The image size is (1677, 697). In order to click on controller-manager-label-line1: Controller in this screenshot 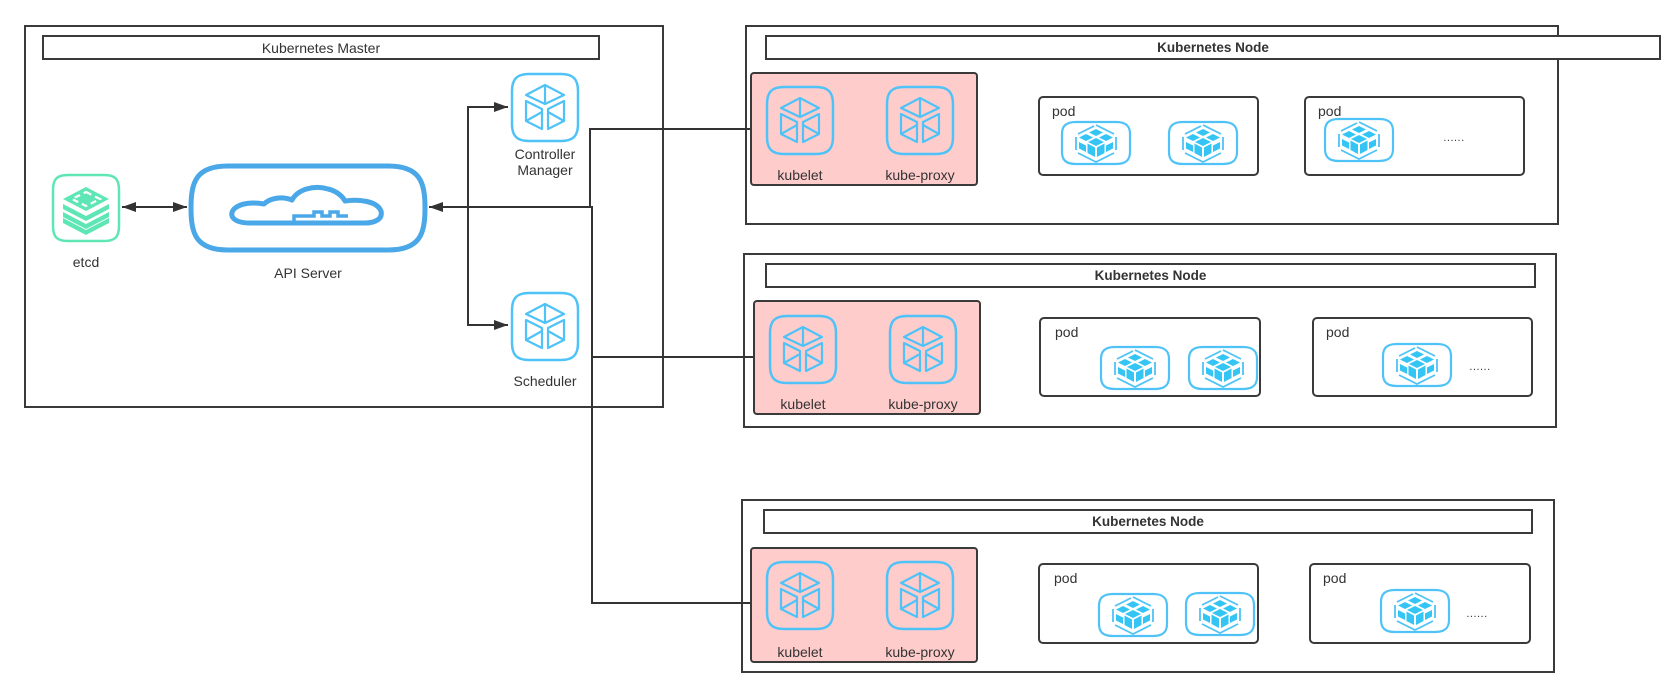, I will do `click(545, 154)`.